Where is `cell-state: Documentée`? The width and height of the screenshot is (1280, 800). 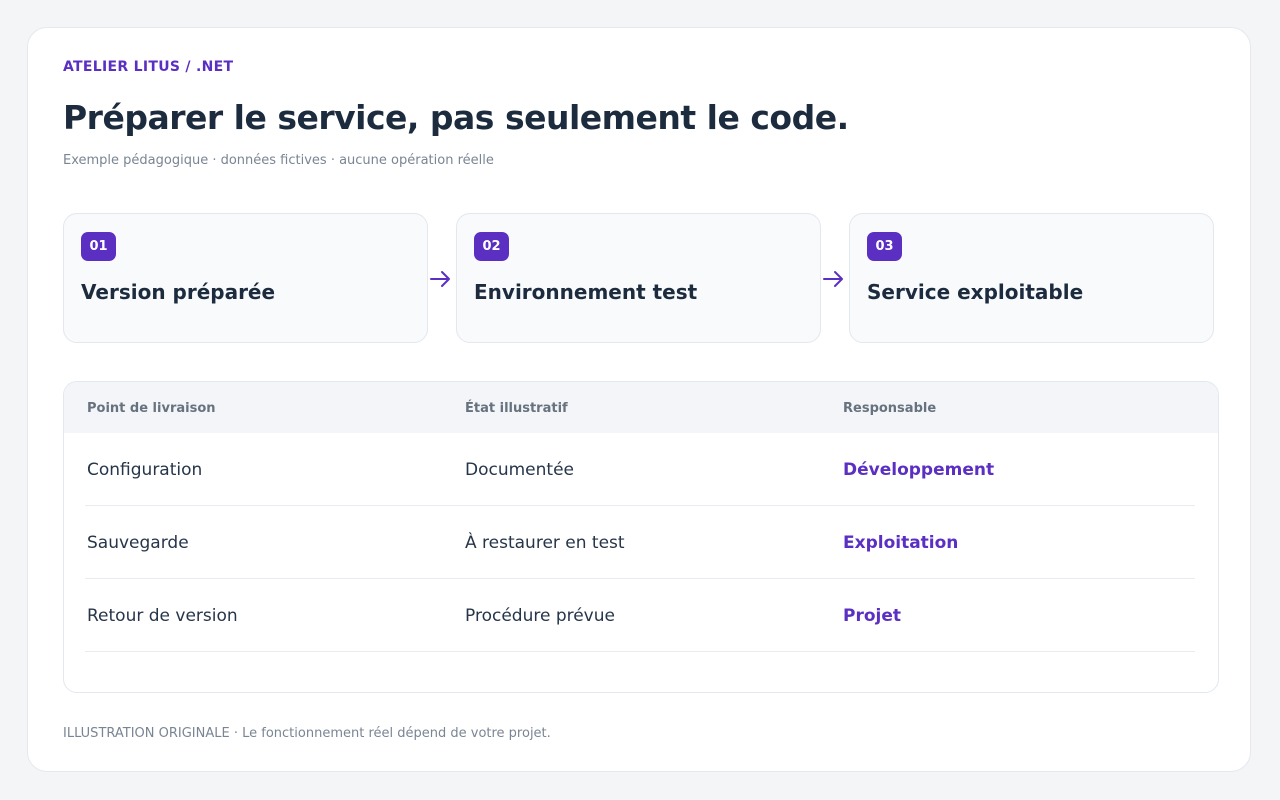 cell-state: Documentée is located at coordinates (519, 470).